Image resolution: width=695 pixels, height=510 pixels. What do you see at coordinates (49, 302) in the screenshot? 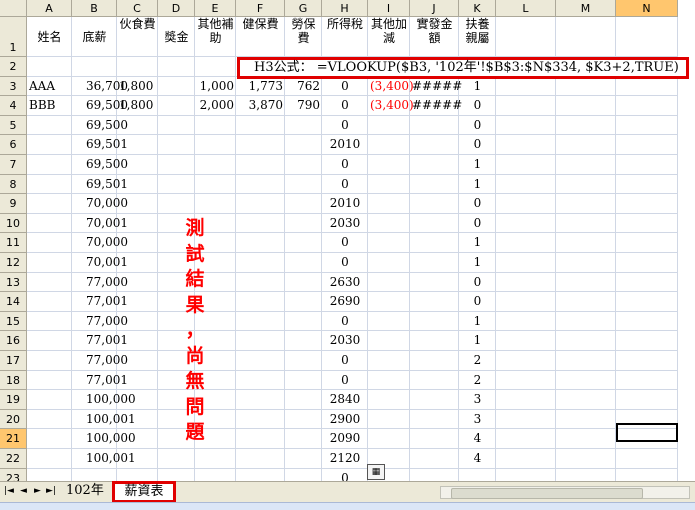
I see `cell-A14` at bounding box center [49, 302].